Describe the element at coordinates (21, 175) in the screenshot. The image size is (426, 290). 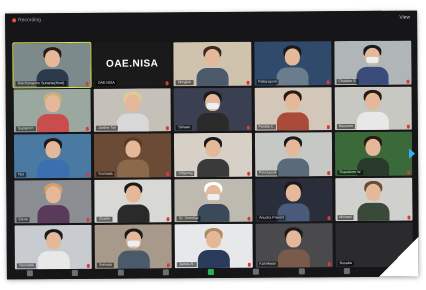
I see `participant-name: Nut` at that location.